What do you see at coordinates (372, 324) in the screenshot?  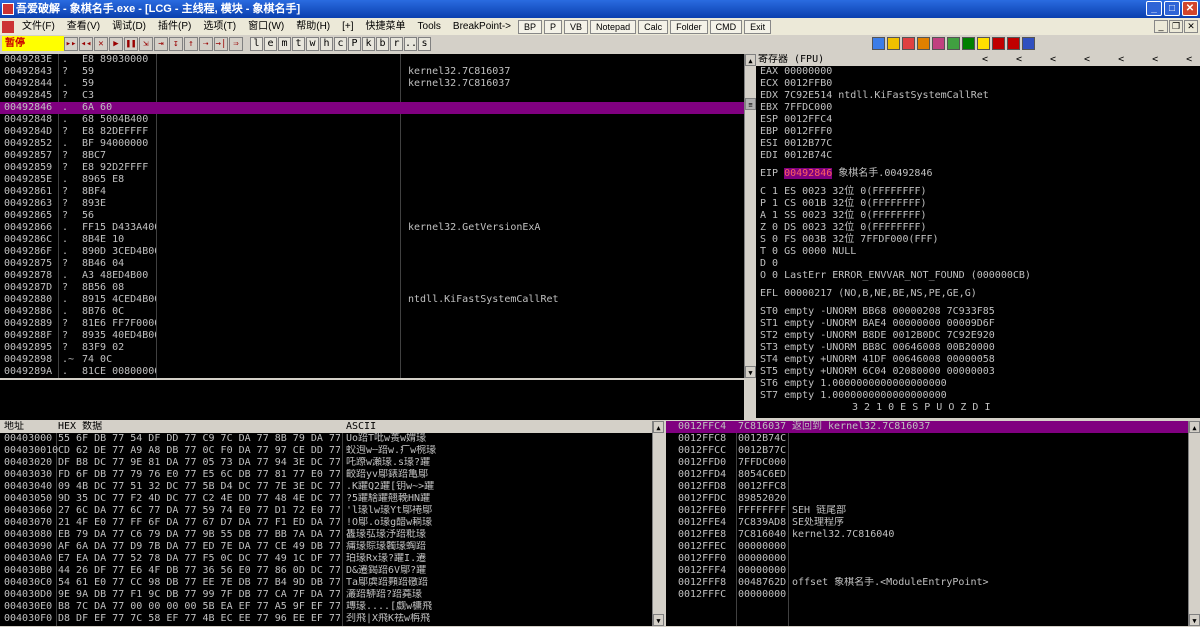 I see `disasm-row: 00492889?81E6 FF7F0000and esi,0x7FFF` at bounding box center [372, 324].